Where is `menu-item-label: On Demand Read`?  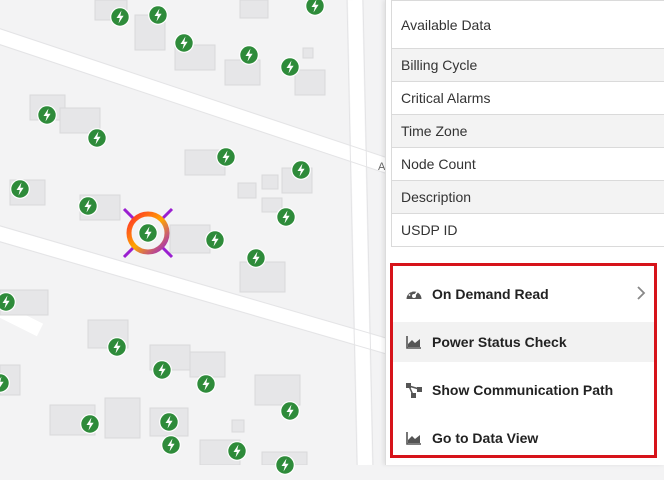 menu-item-label: On Demand Read is located at coordinates (490, 294).